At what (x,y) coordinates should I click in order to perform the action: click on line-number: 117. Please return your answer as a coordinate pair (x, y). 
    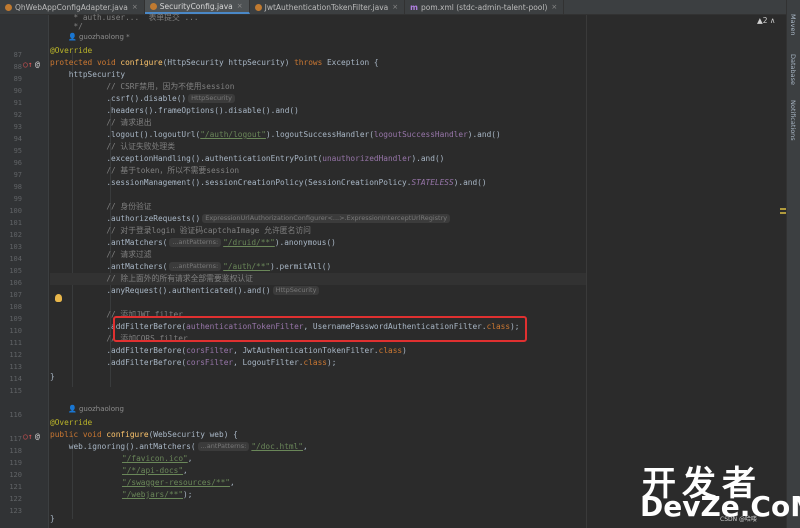
    Looking at the image, I should click on (15, 439).